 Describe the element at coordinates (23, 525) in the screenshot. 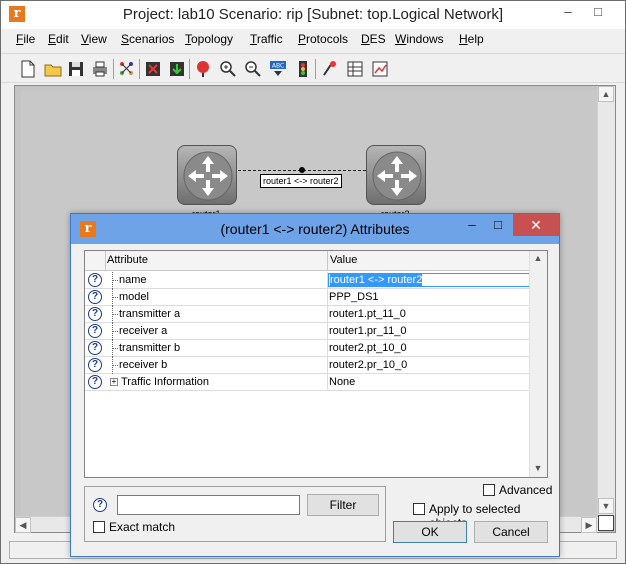

I see `scroll-left-arrow-icon: ◀` at that location.